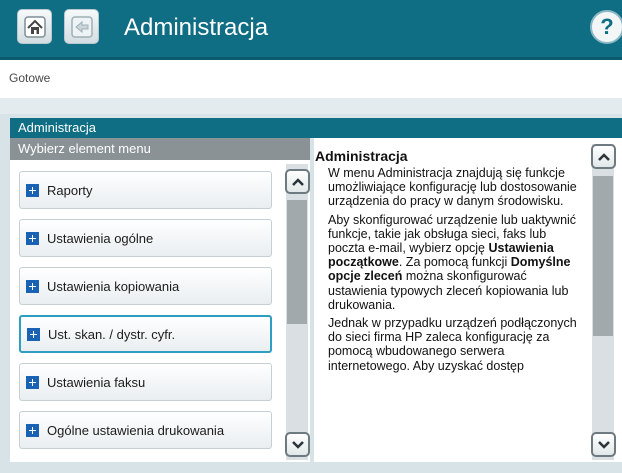 The height and width of the screenshot is (473, 622). I want to click on menu-item-label: Ustawienia kopiowania, so click(113, 286).